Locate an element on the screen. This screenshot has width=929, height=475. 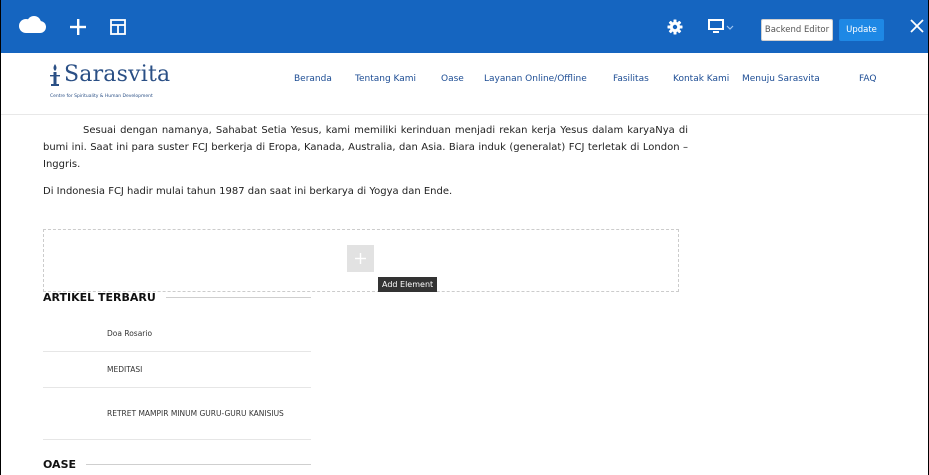
monitor-icon is located at coordinates (721, 27).